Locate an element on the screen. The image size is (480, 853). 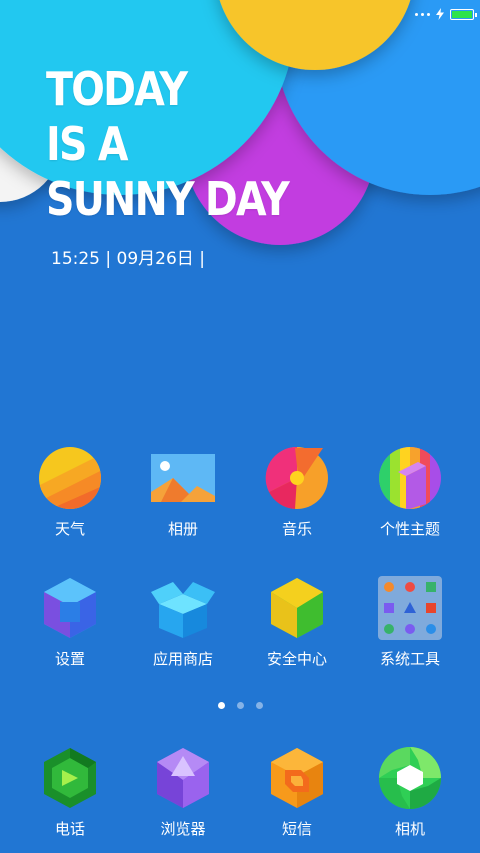
app-label: 相册 is located at coordinates (182, 529).